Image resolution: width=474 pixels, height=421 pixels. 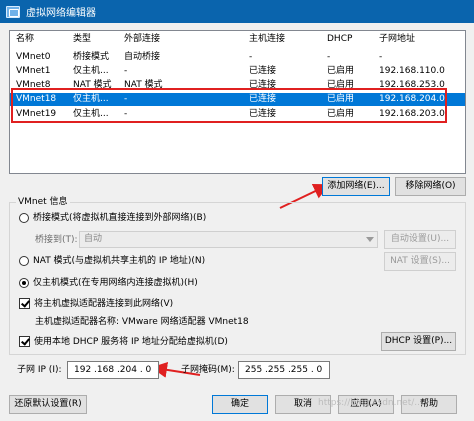 What do you see at coordinates (91, 57) in the screenshot?
I see `row-type: 桥接模式` at bounding box center [91, 57].